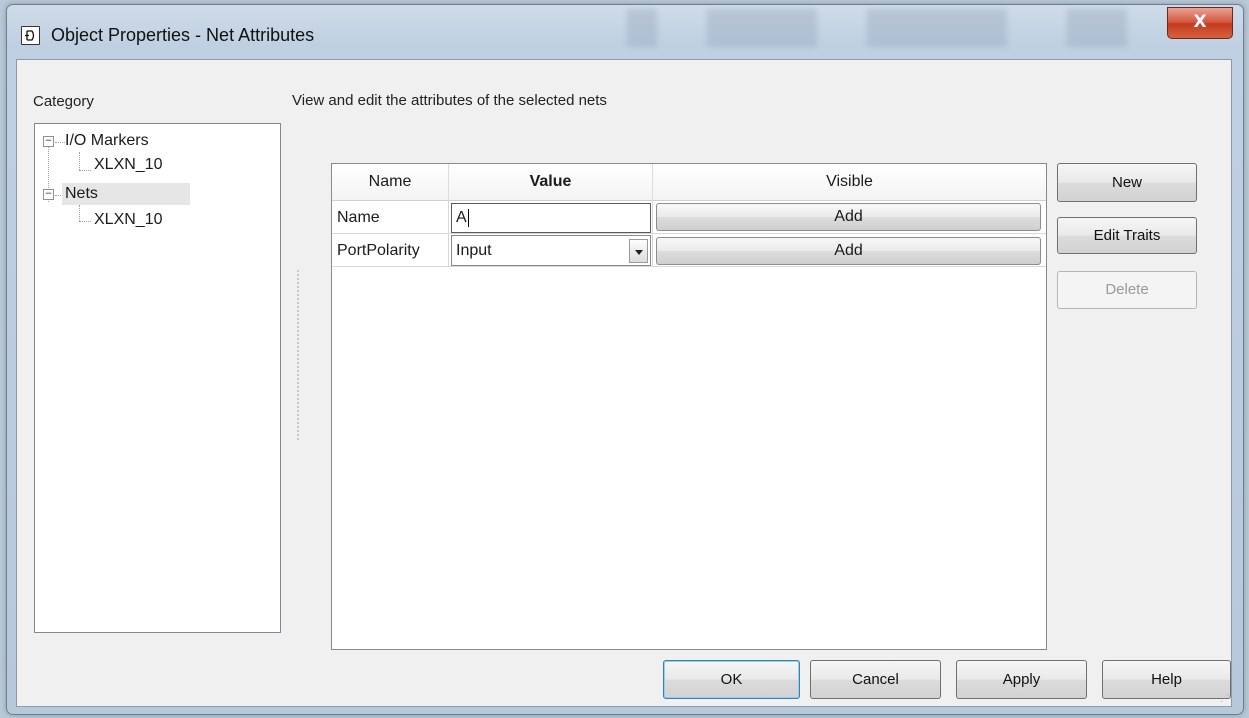 Image resolution: width=1249 pixels, height=718 pixels. What do you see at coordinates (1127, 235) in the screenshot?
I see `edit-traits-button: Edit Traits` at bounding box center [1127, 235].